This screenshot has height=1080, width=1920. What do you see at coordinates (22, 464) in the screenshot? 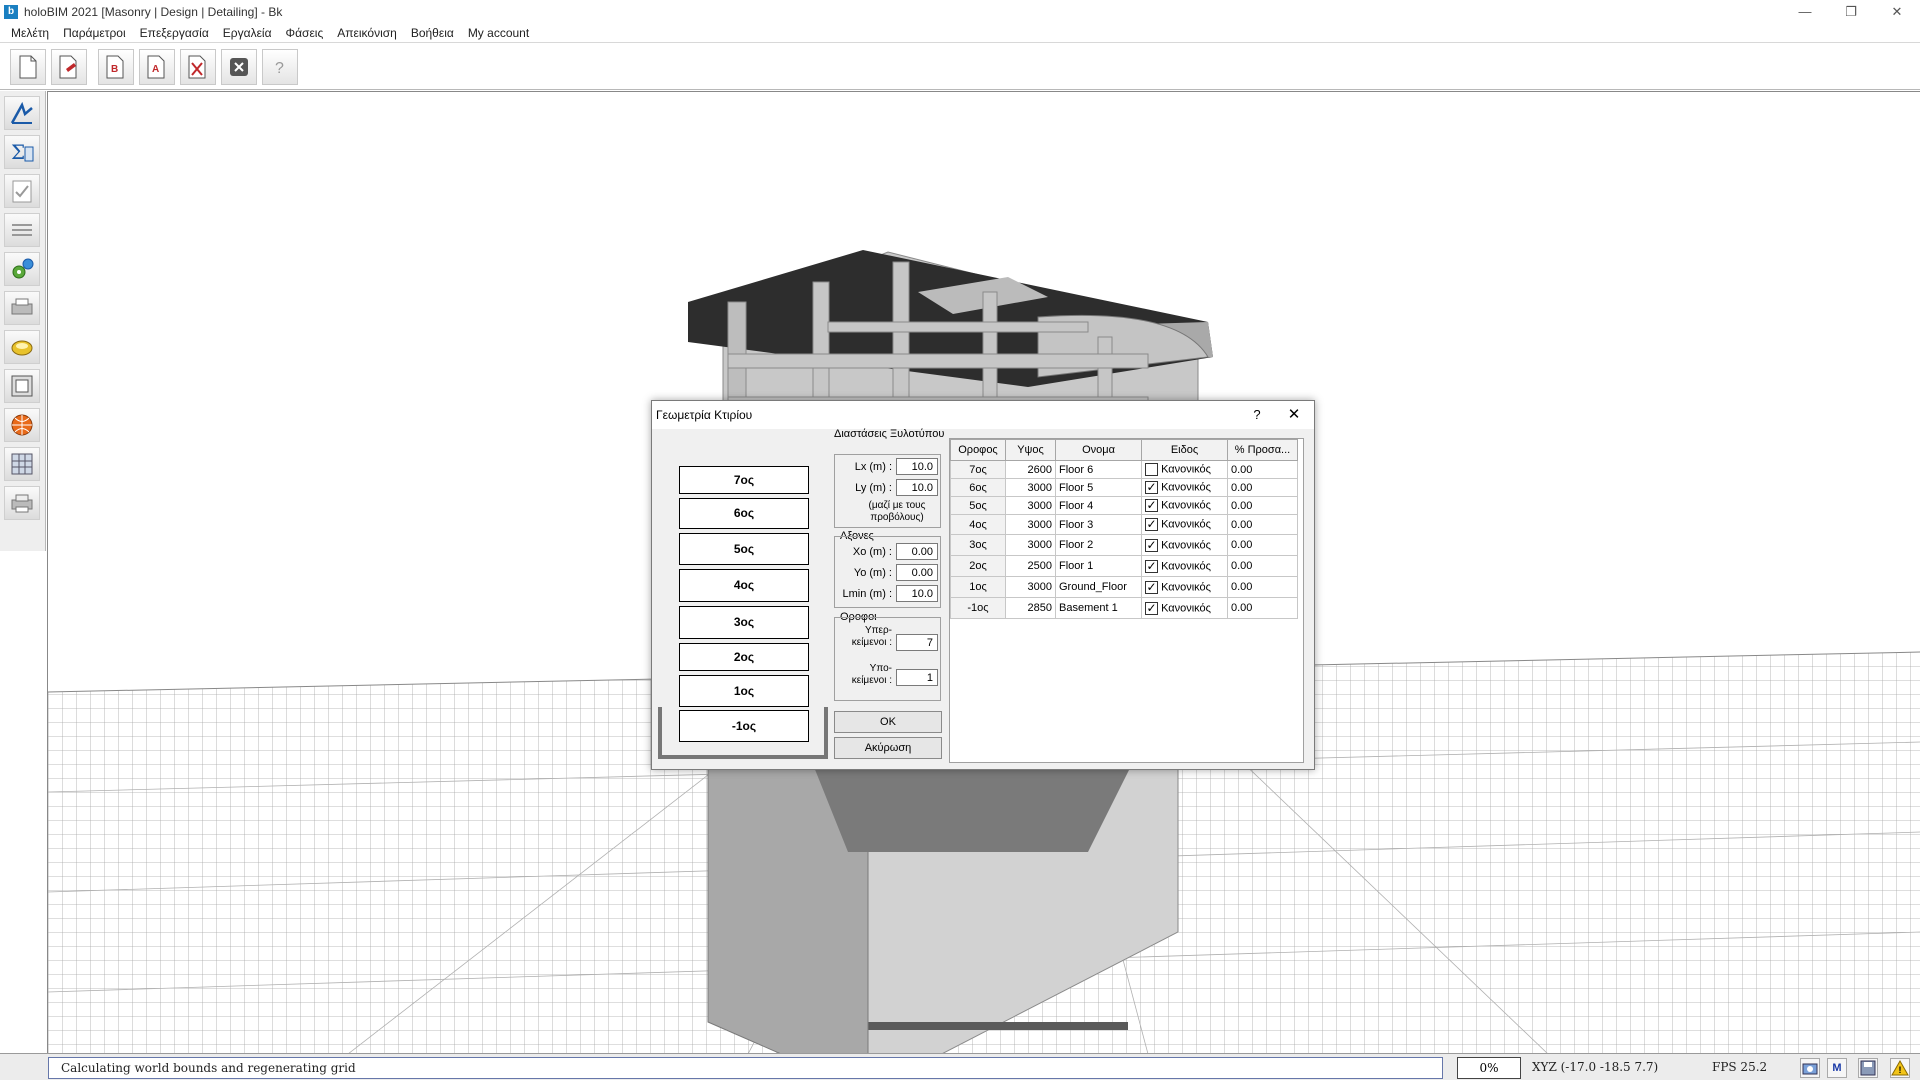
I see `grid-tool-button` at bounding box center [22, 464].